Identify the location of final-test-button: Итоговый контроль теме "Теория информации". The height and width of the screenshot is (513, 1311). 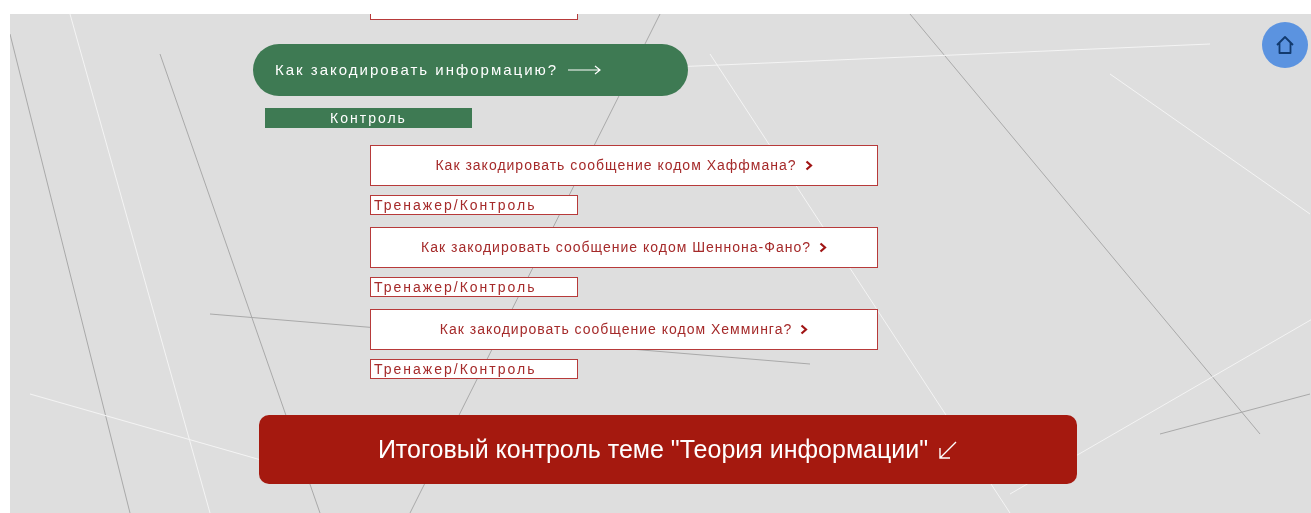
(668, 449).